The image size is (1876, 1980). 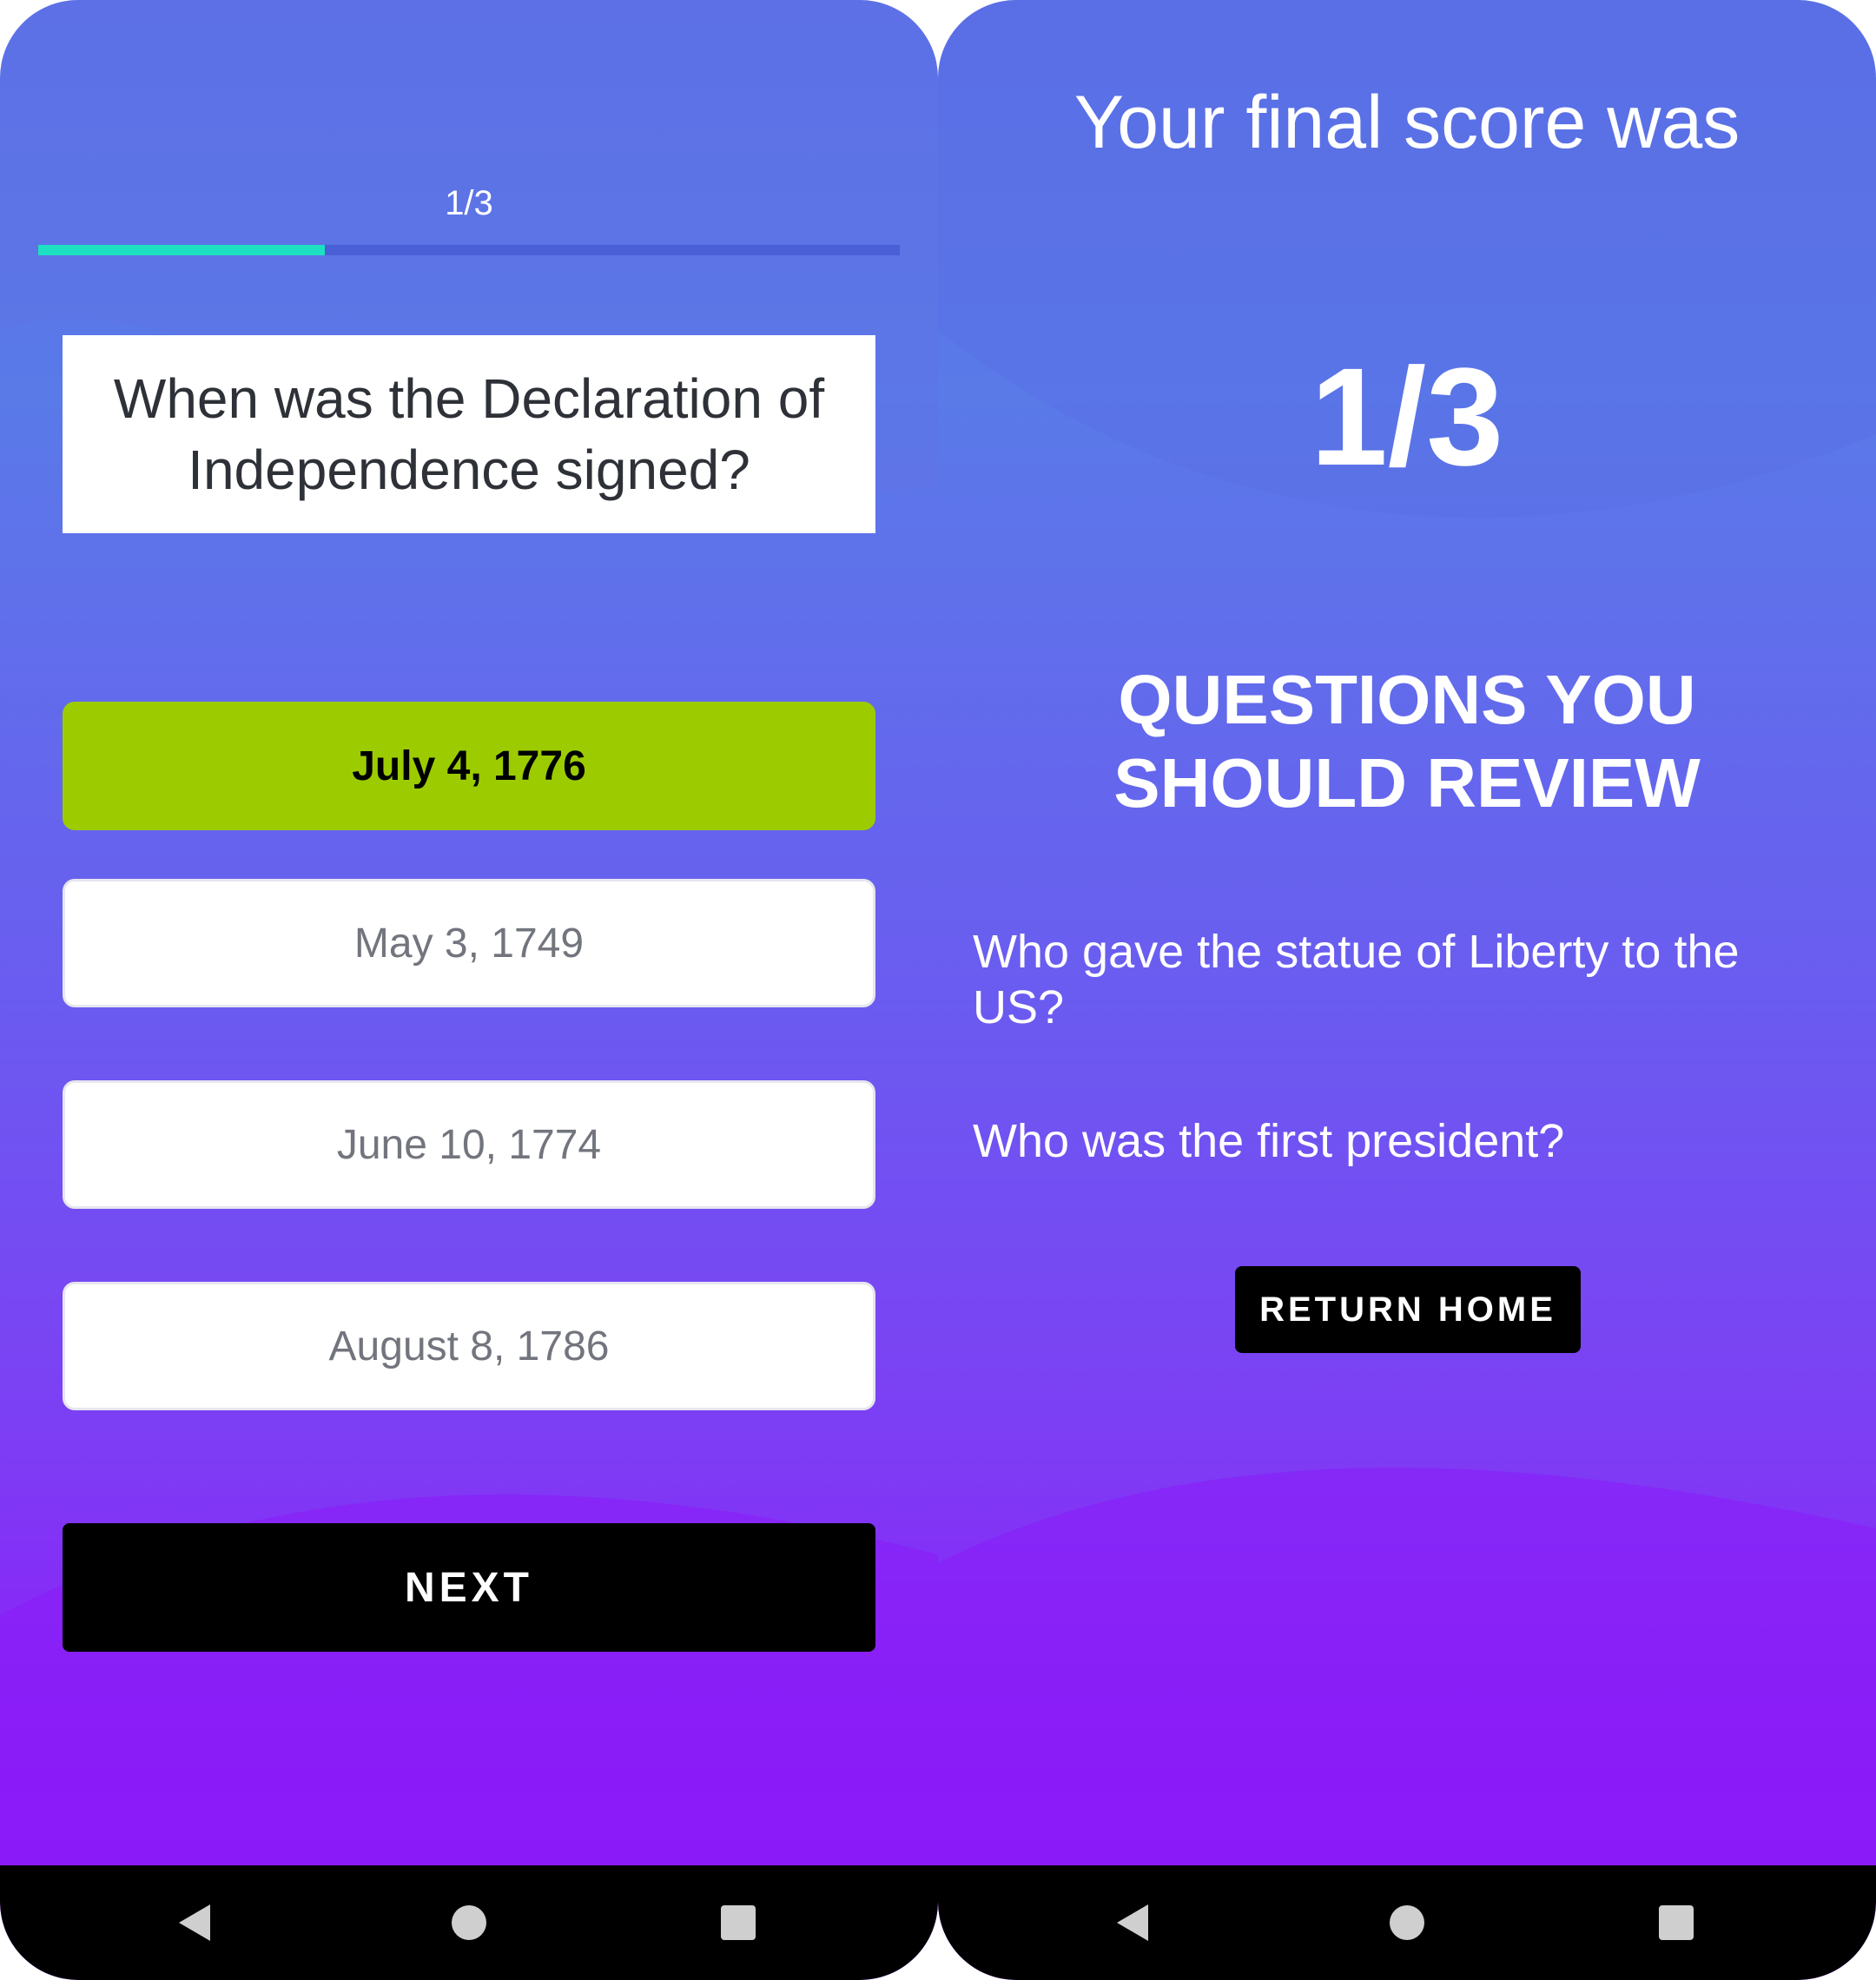 I want to click on review-heading-line: SHOULD REVIEW, so click(x=1407, y=783).